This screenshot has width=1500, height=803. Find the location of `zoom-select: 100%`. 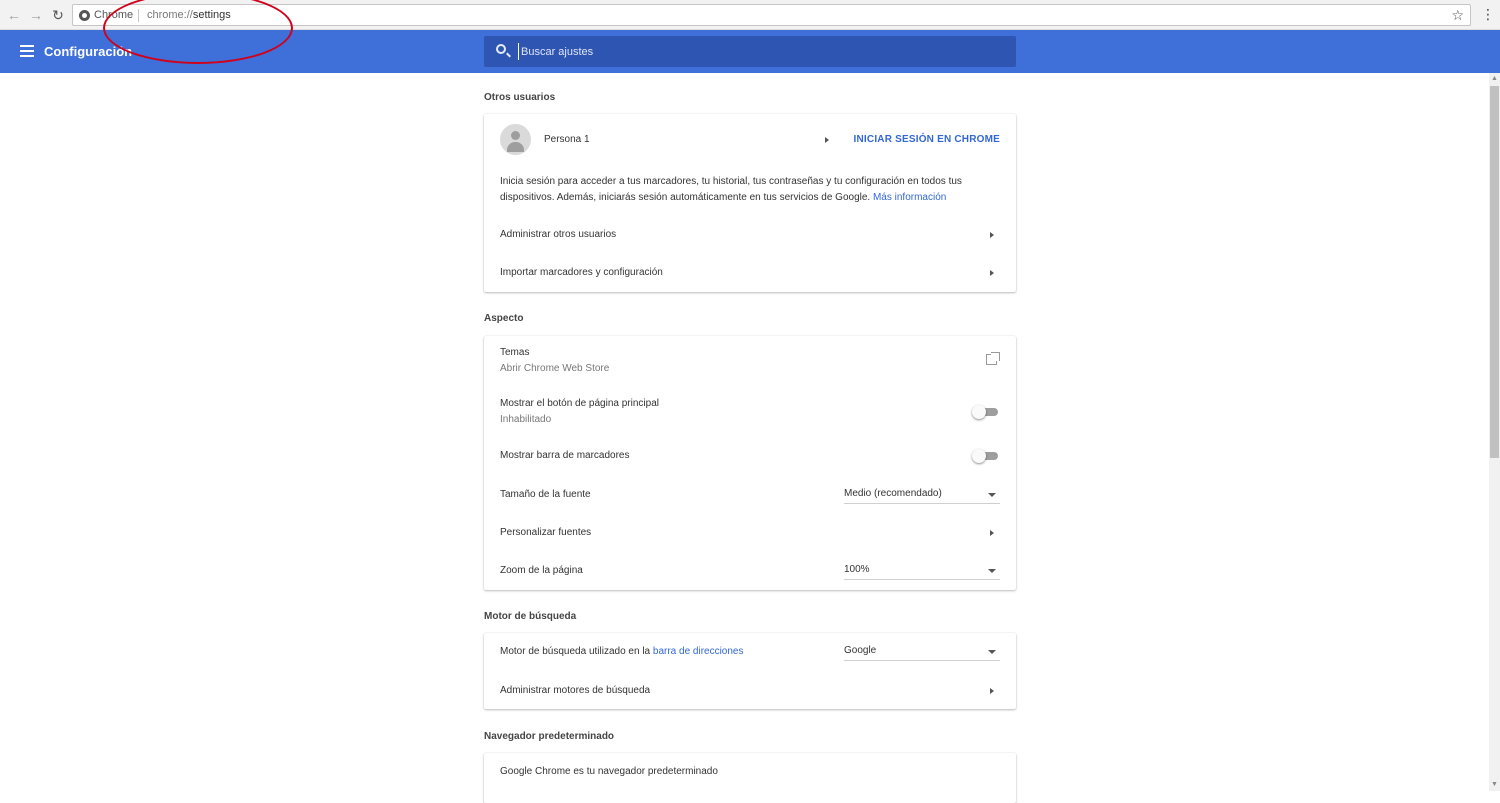

zoom-select: 100% is located at coordinates (922, 571).